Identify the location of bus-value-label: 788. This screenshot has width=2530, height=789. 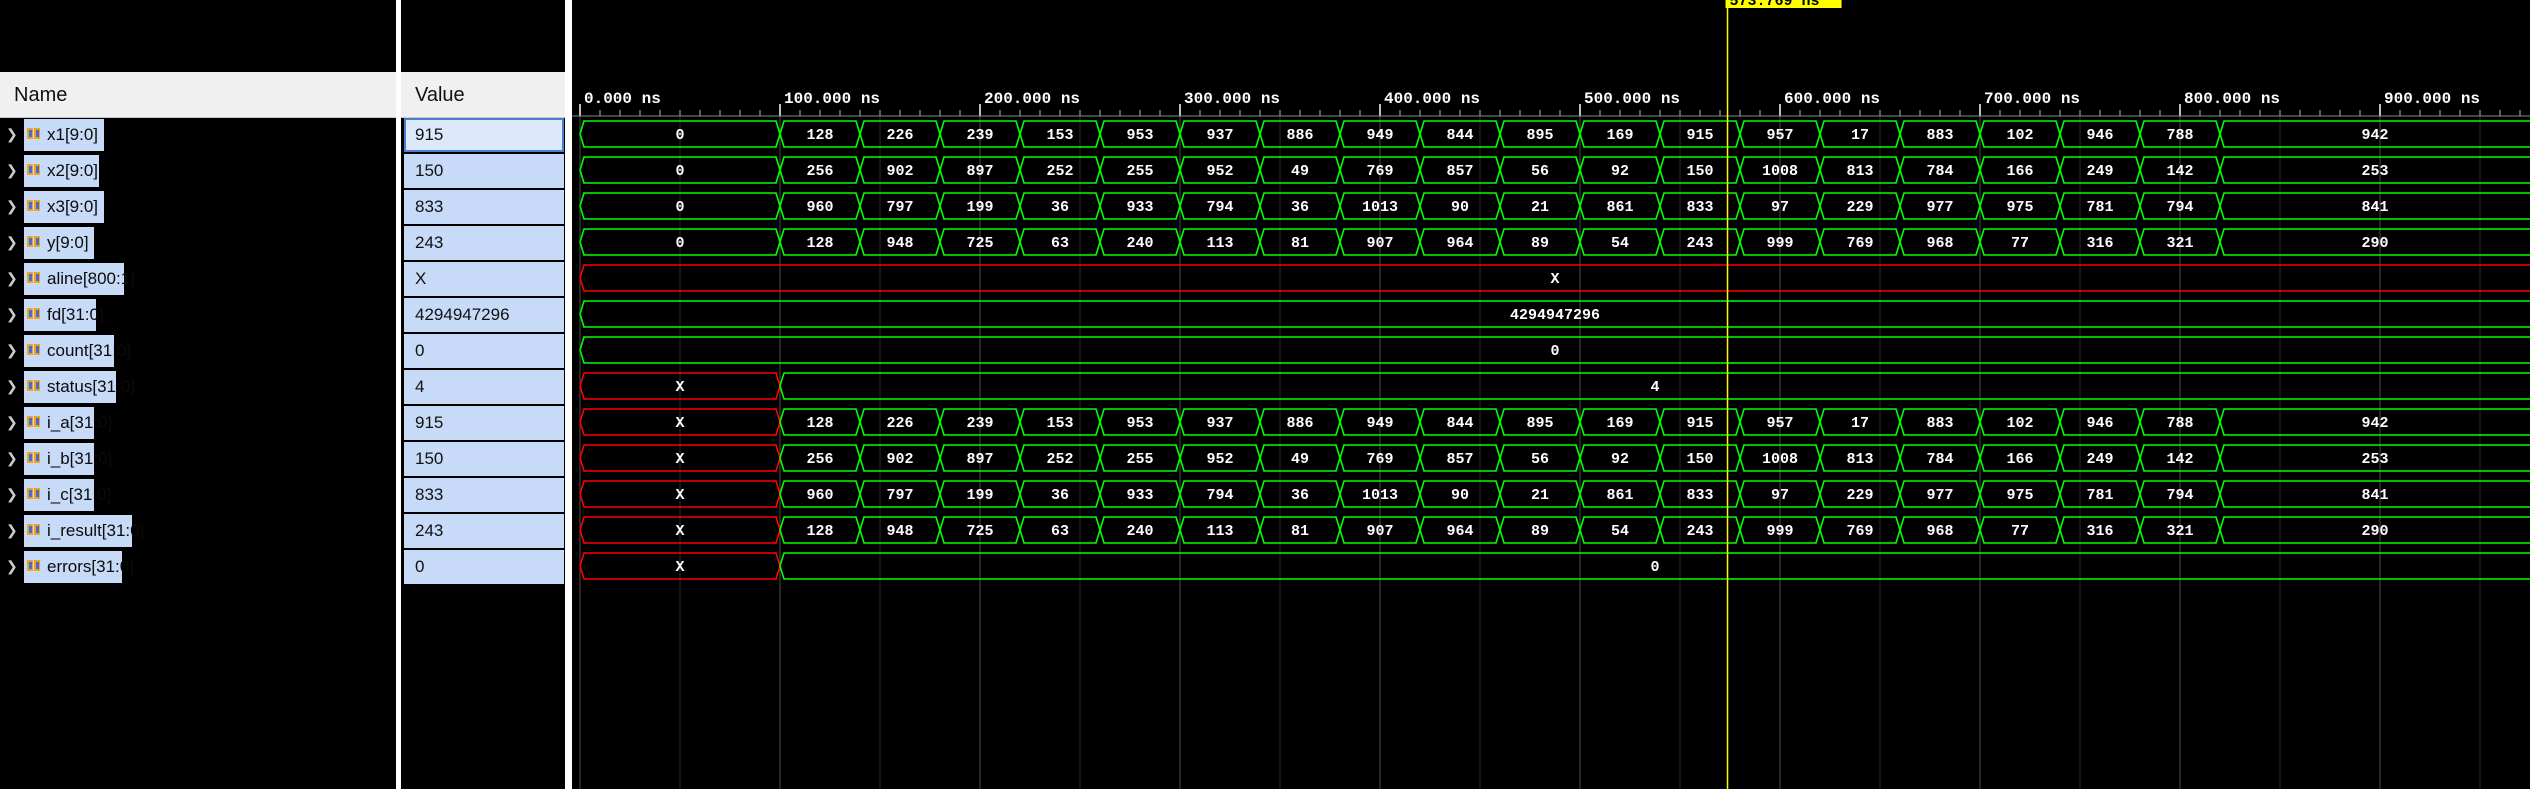
(2179, 135).